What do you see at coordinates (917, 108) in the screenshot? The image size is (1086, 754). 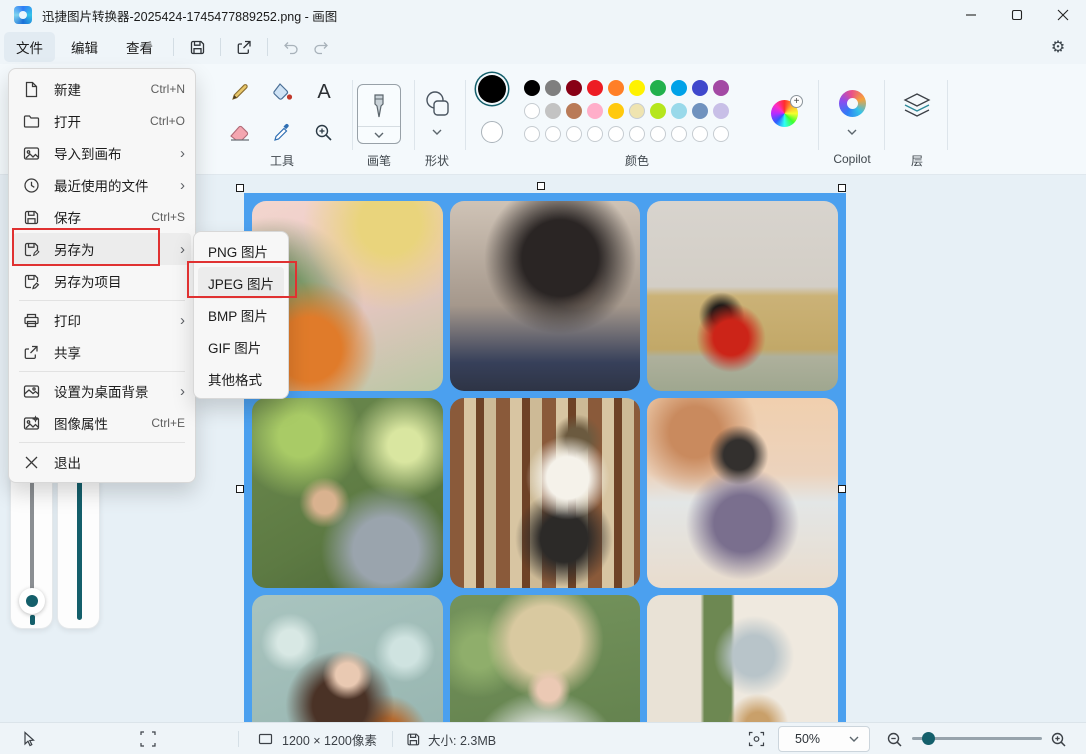 I see `layers-button` at bounding box center [917, 108].